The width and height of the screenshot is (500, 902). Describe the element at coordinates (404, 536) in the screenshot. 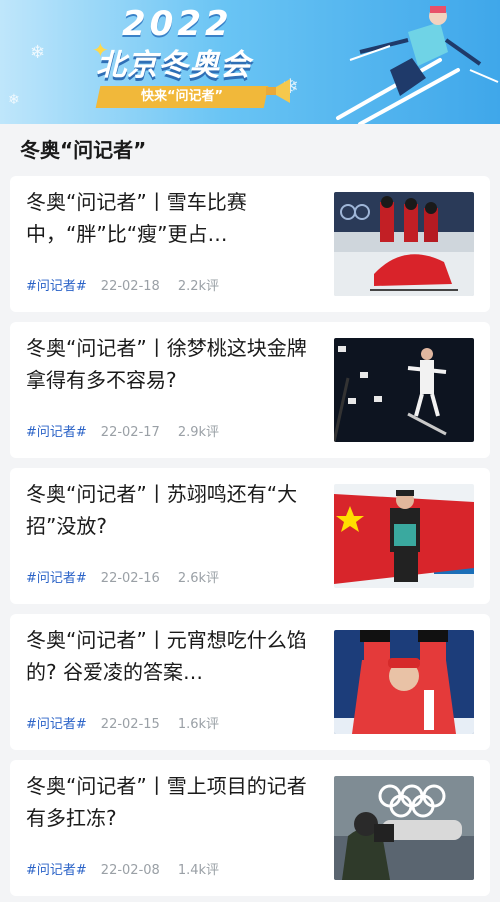

I see `snowboarder-flag-photo` at that location.